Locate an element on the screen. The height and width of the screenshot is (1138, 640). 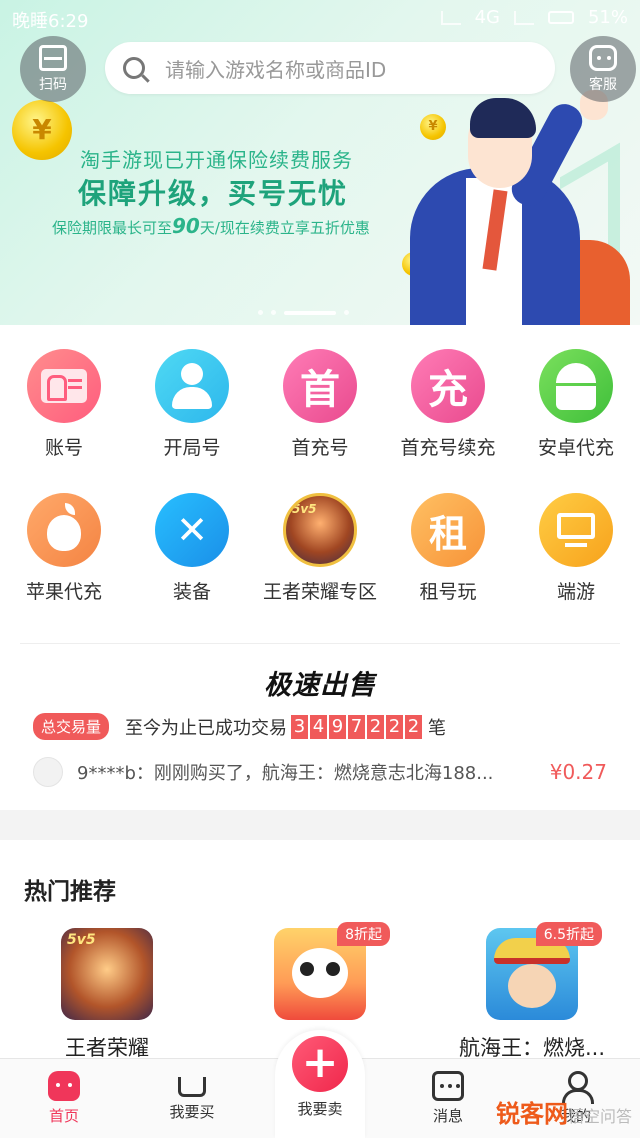
scan-icon is located at coordinates (53, 58).